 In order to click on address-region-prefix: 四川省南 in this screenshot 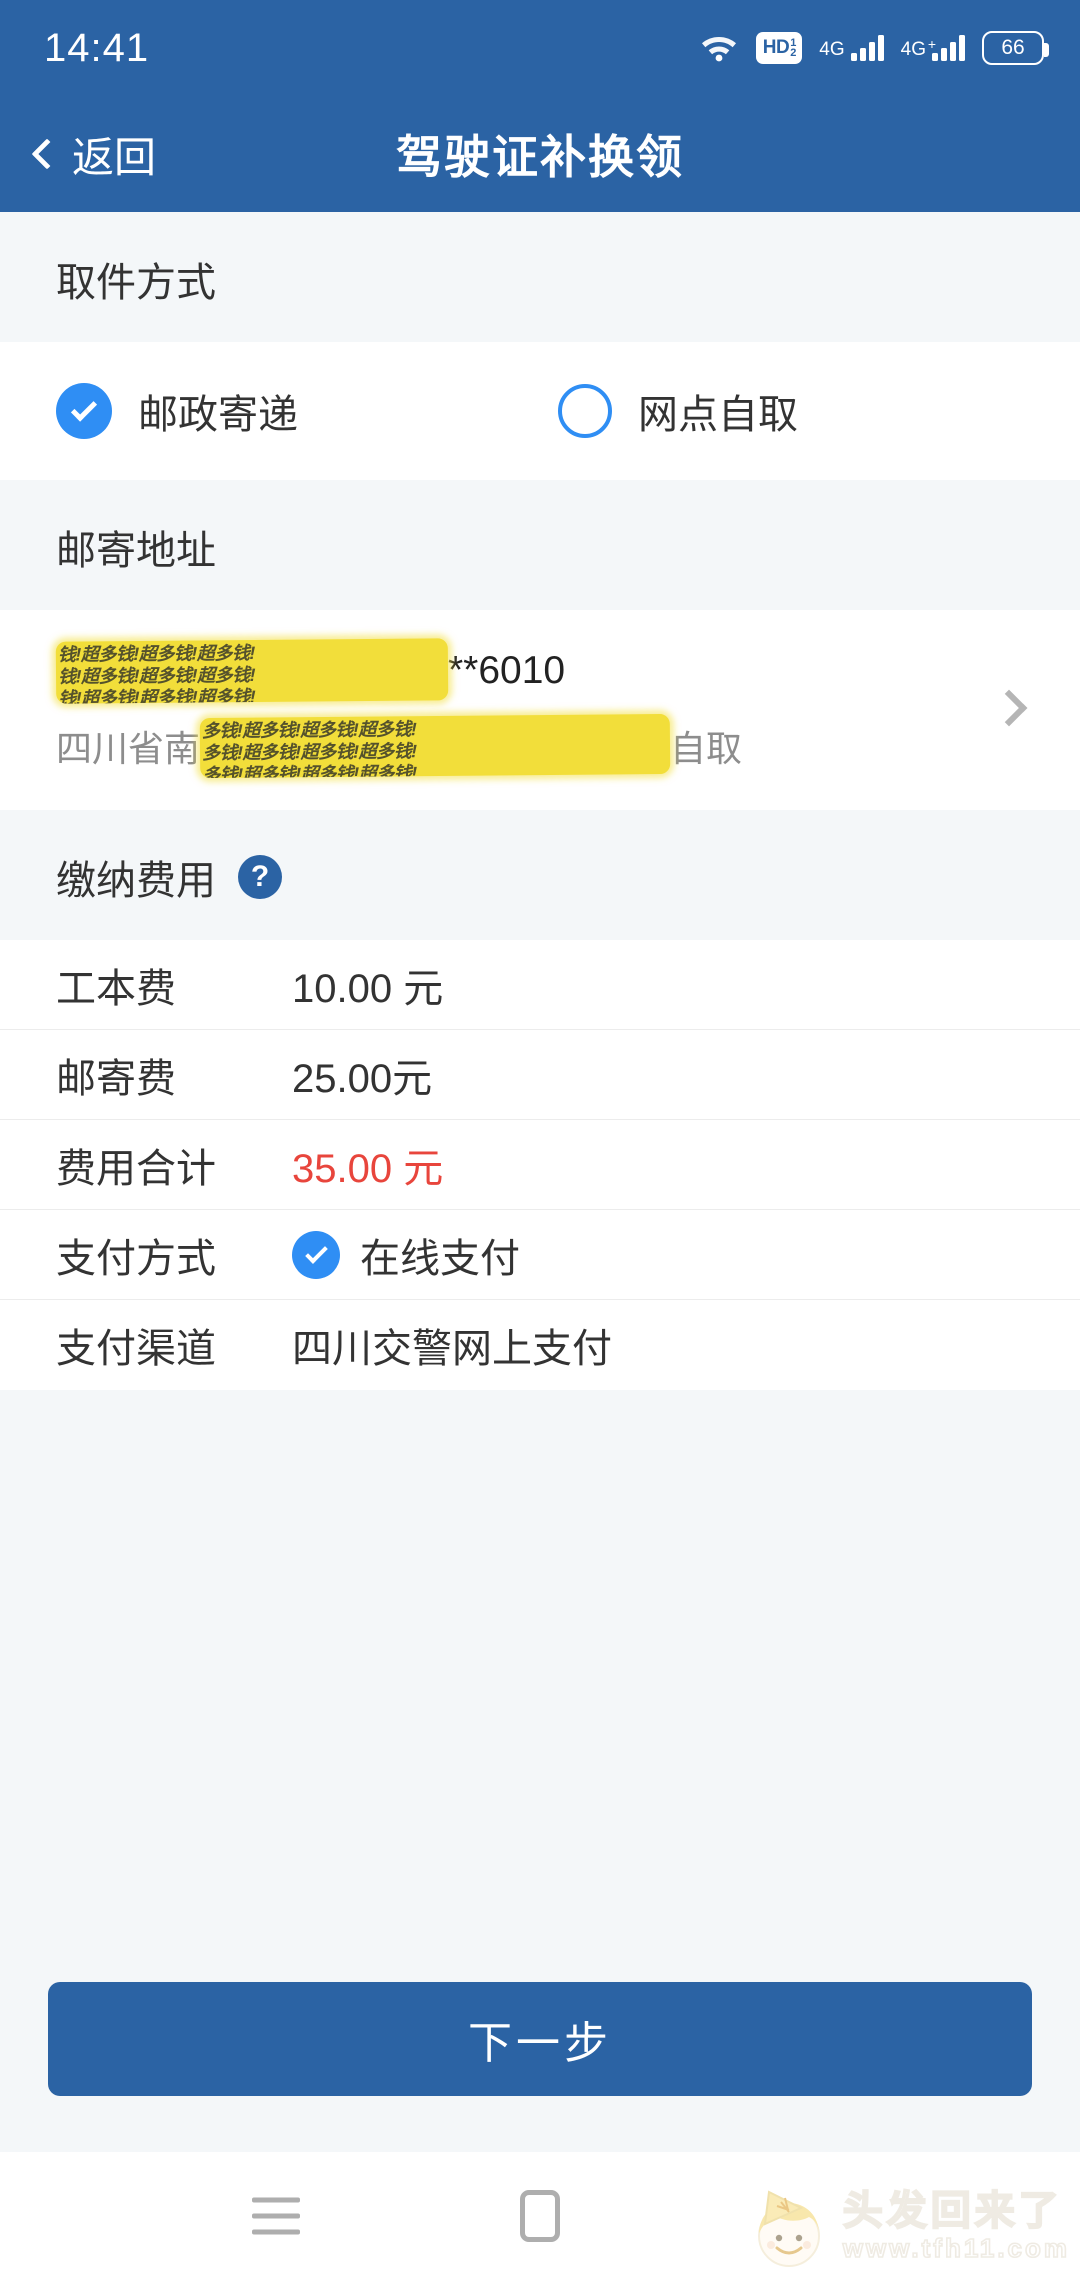, I will do `click(128, 748)`.